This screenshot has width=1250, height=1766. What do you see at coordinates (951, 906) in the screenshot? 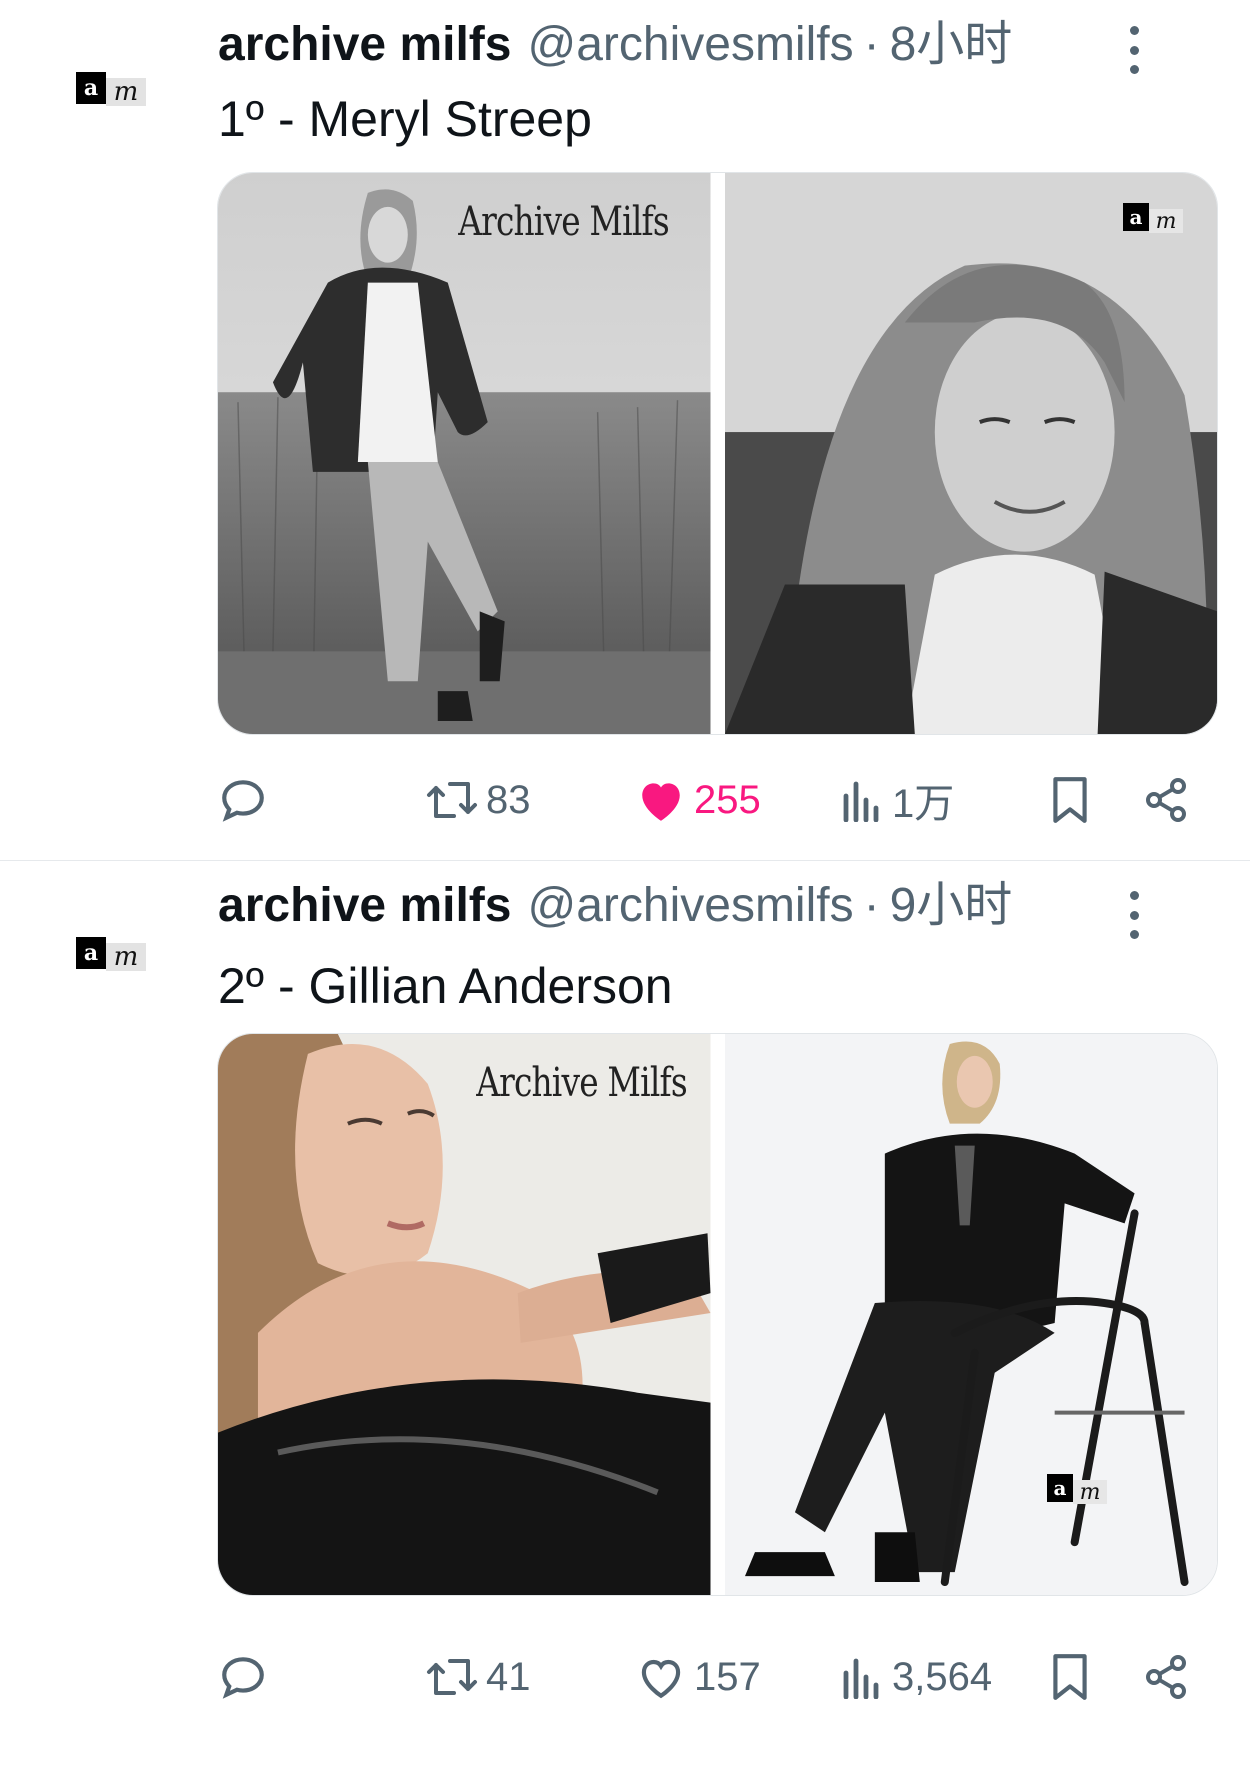
I see `timestamp: 9小时` at bounding box center [951, 906].